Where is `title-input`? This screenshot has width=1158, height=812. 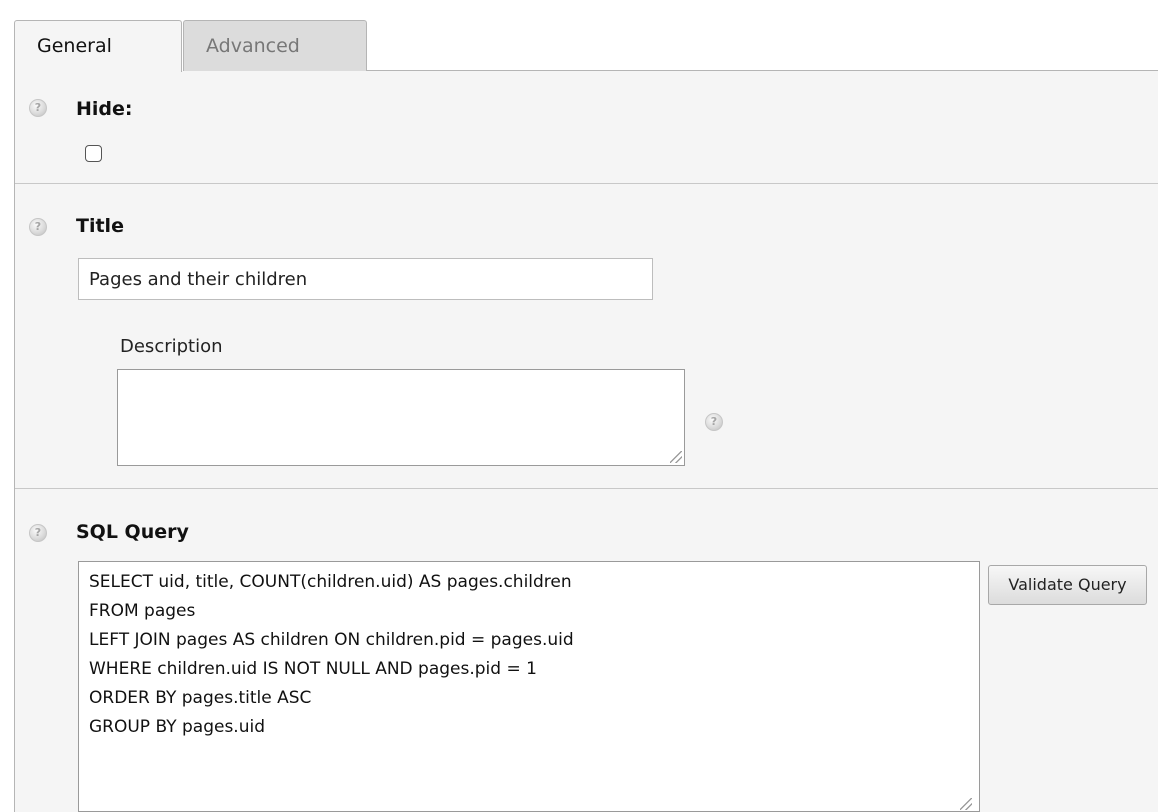 title-input is located at coordinates (365, 279).